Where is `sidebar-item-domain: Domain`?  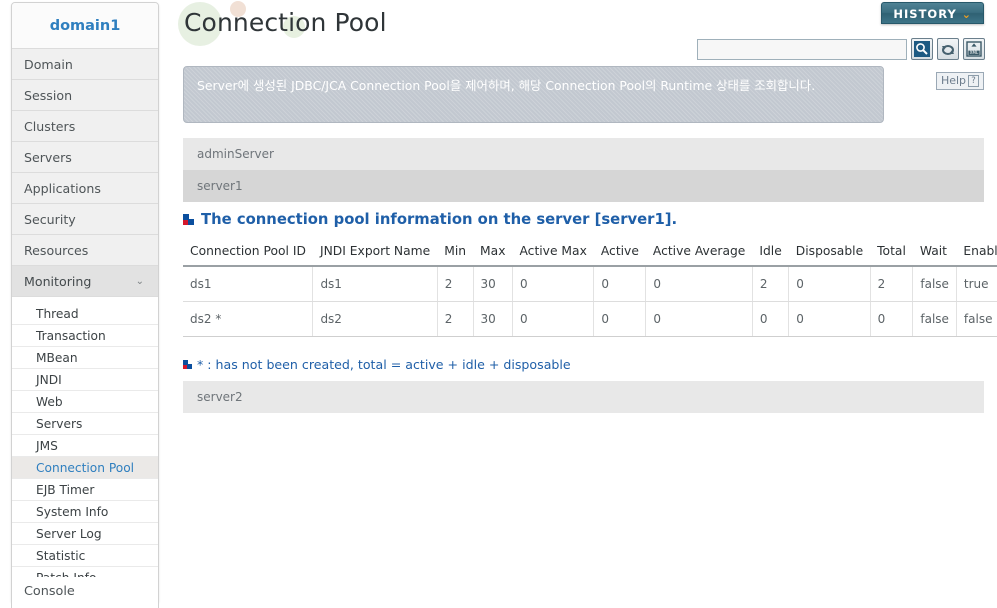 sidebar-item-domain: Domain is located at coordinates (85, 64).